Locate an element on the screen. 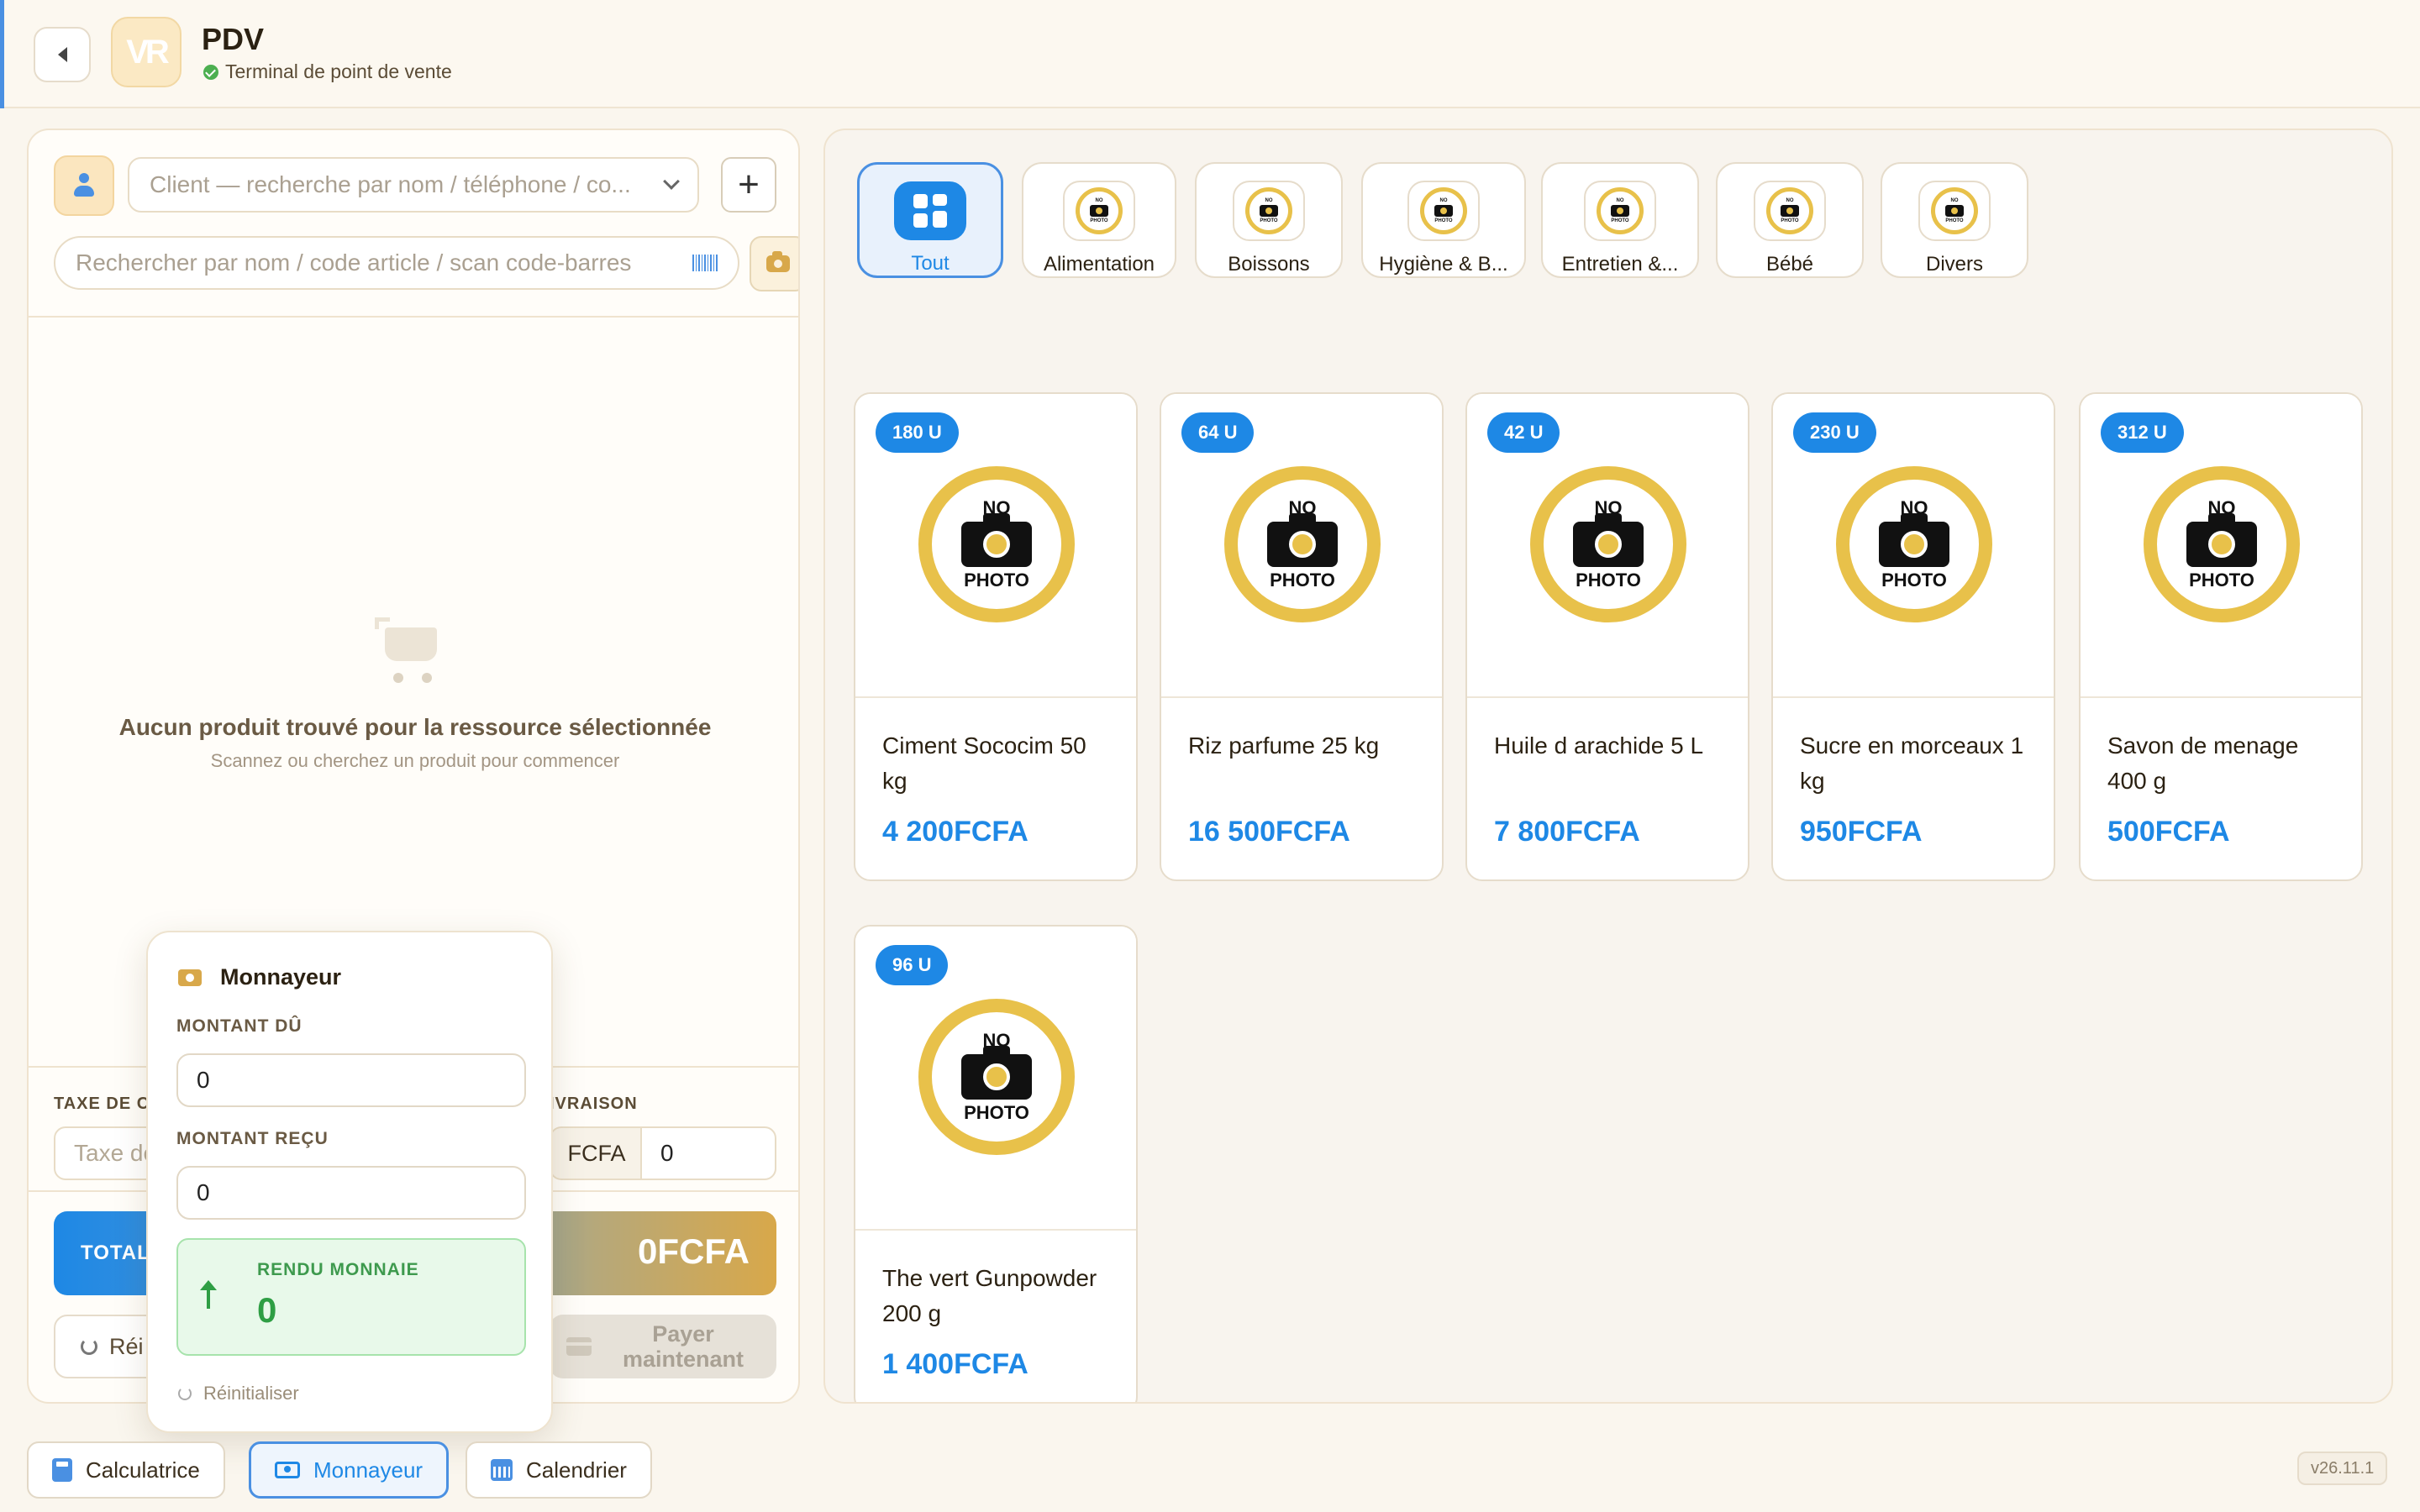 Image resolution: width=2420 pixels, height=1512 pixels. product-price: 950FCFA is located at coordinates (1862, 832).